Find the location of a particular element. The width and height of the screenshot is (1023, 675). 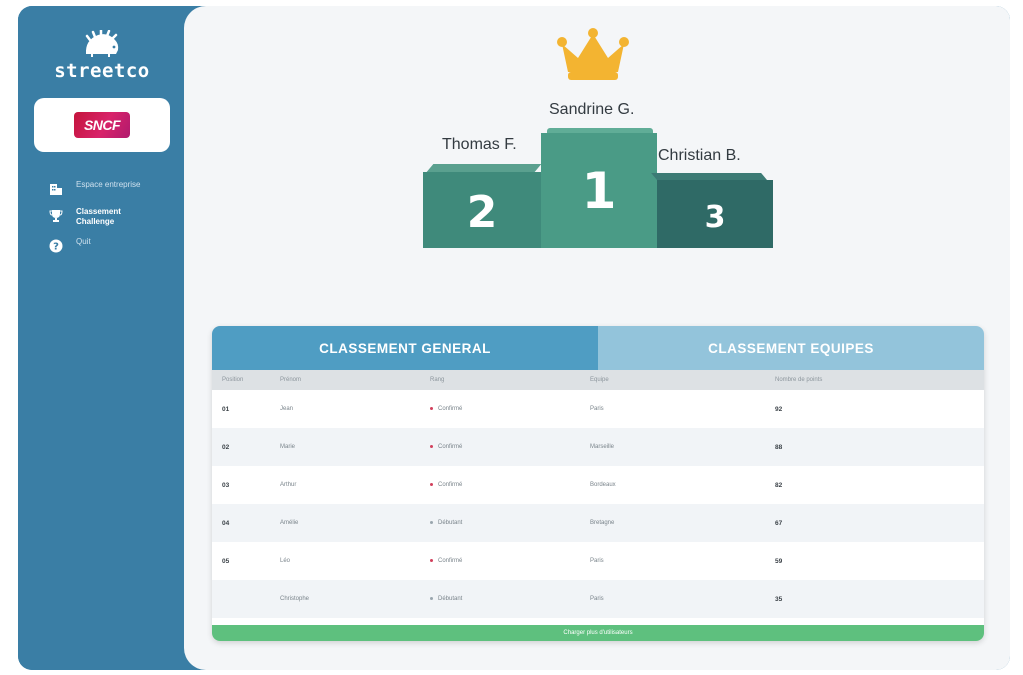

sidebar-item-quit: ? Quit is located at coordinates (113, 245).